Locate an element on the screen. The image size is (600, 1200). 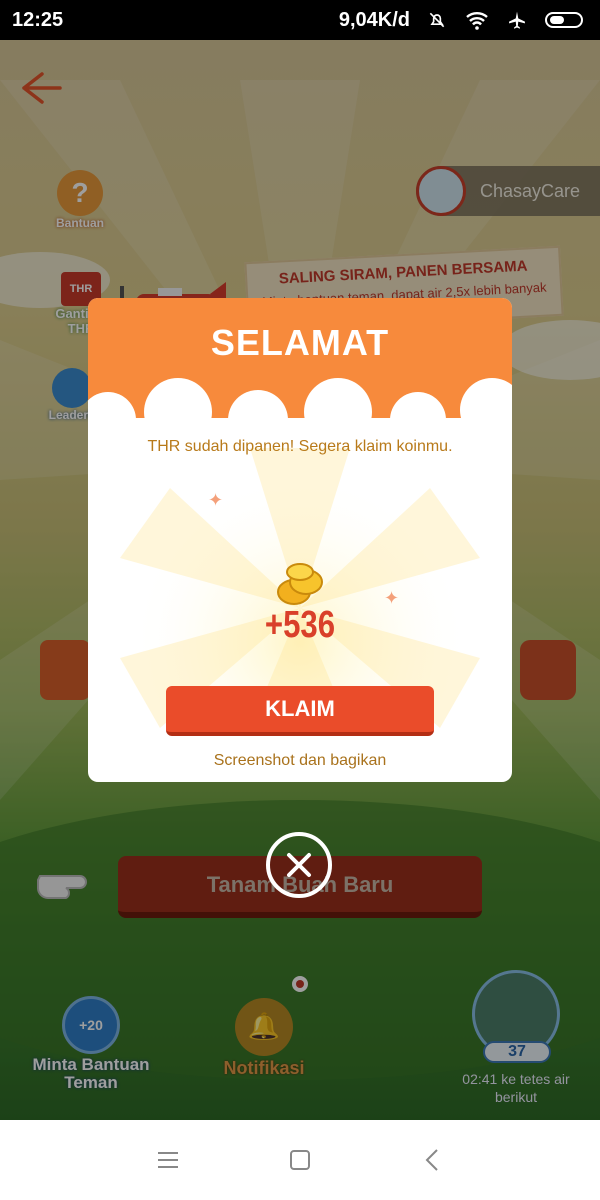
status-indicators: 9,04K/d is located at coordinates (463, 20).